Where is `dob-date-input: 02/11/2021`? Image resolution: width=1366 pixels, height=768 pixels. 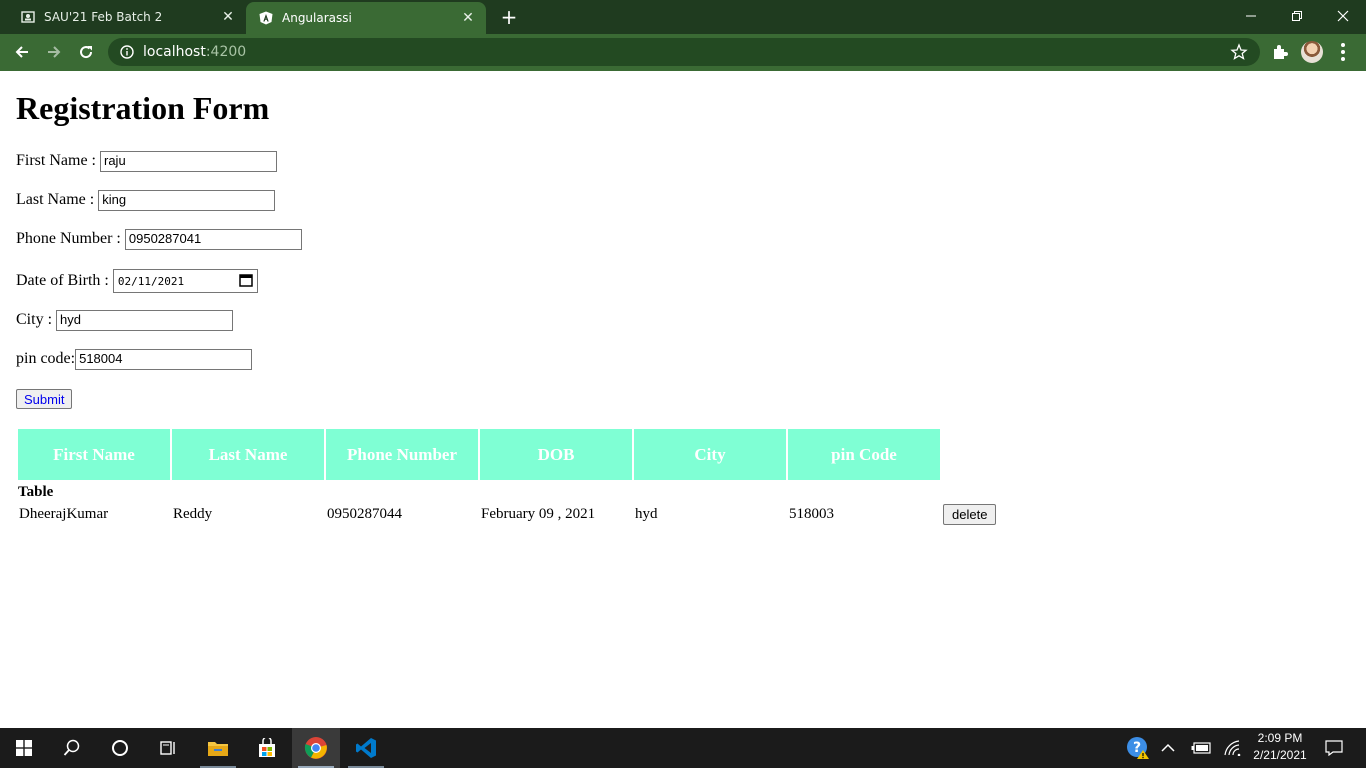
dob-date-input: 02/11/2021 is located at coordinates (185, 281).